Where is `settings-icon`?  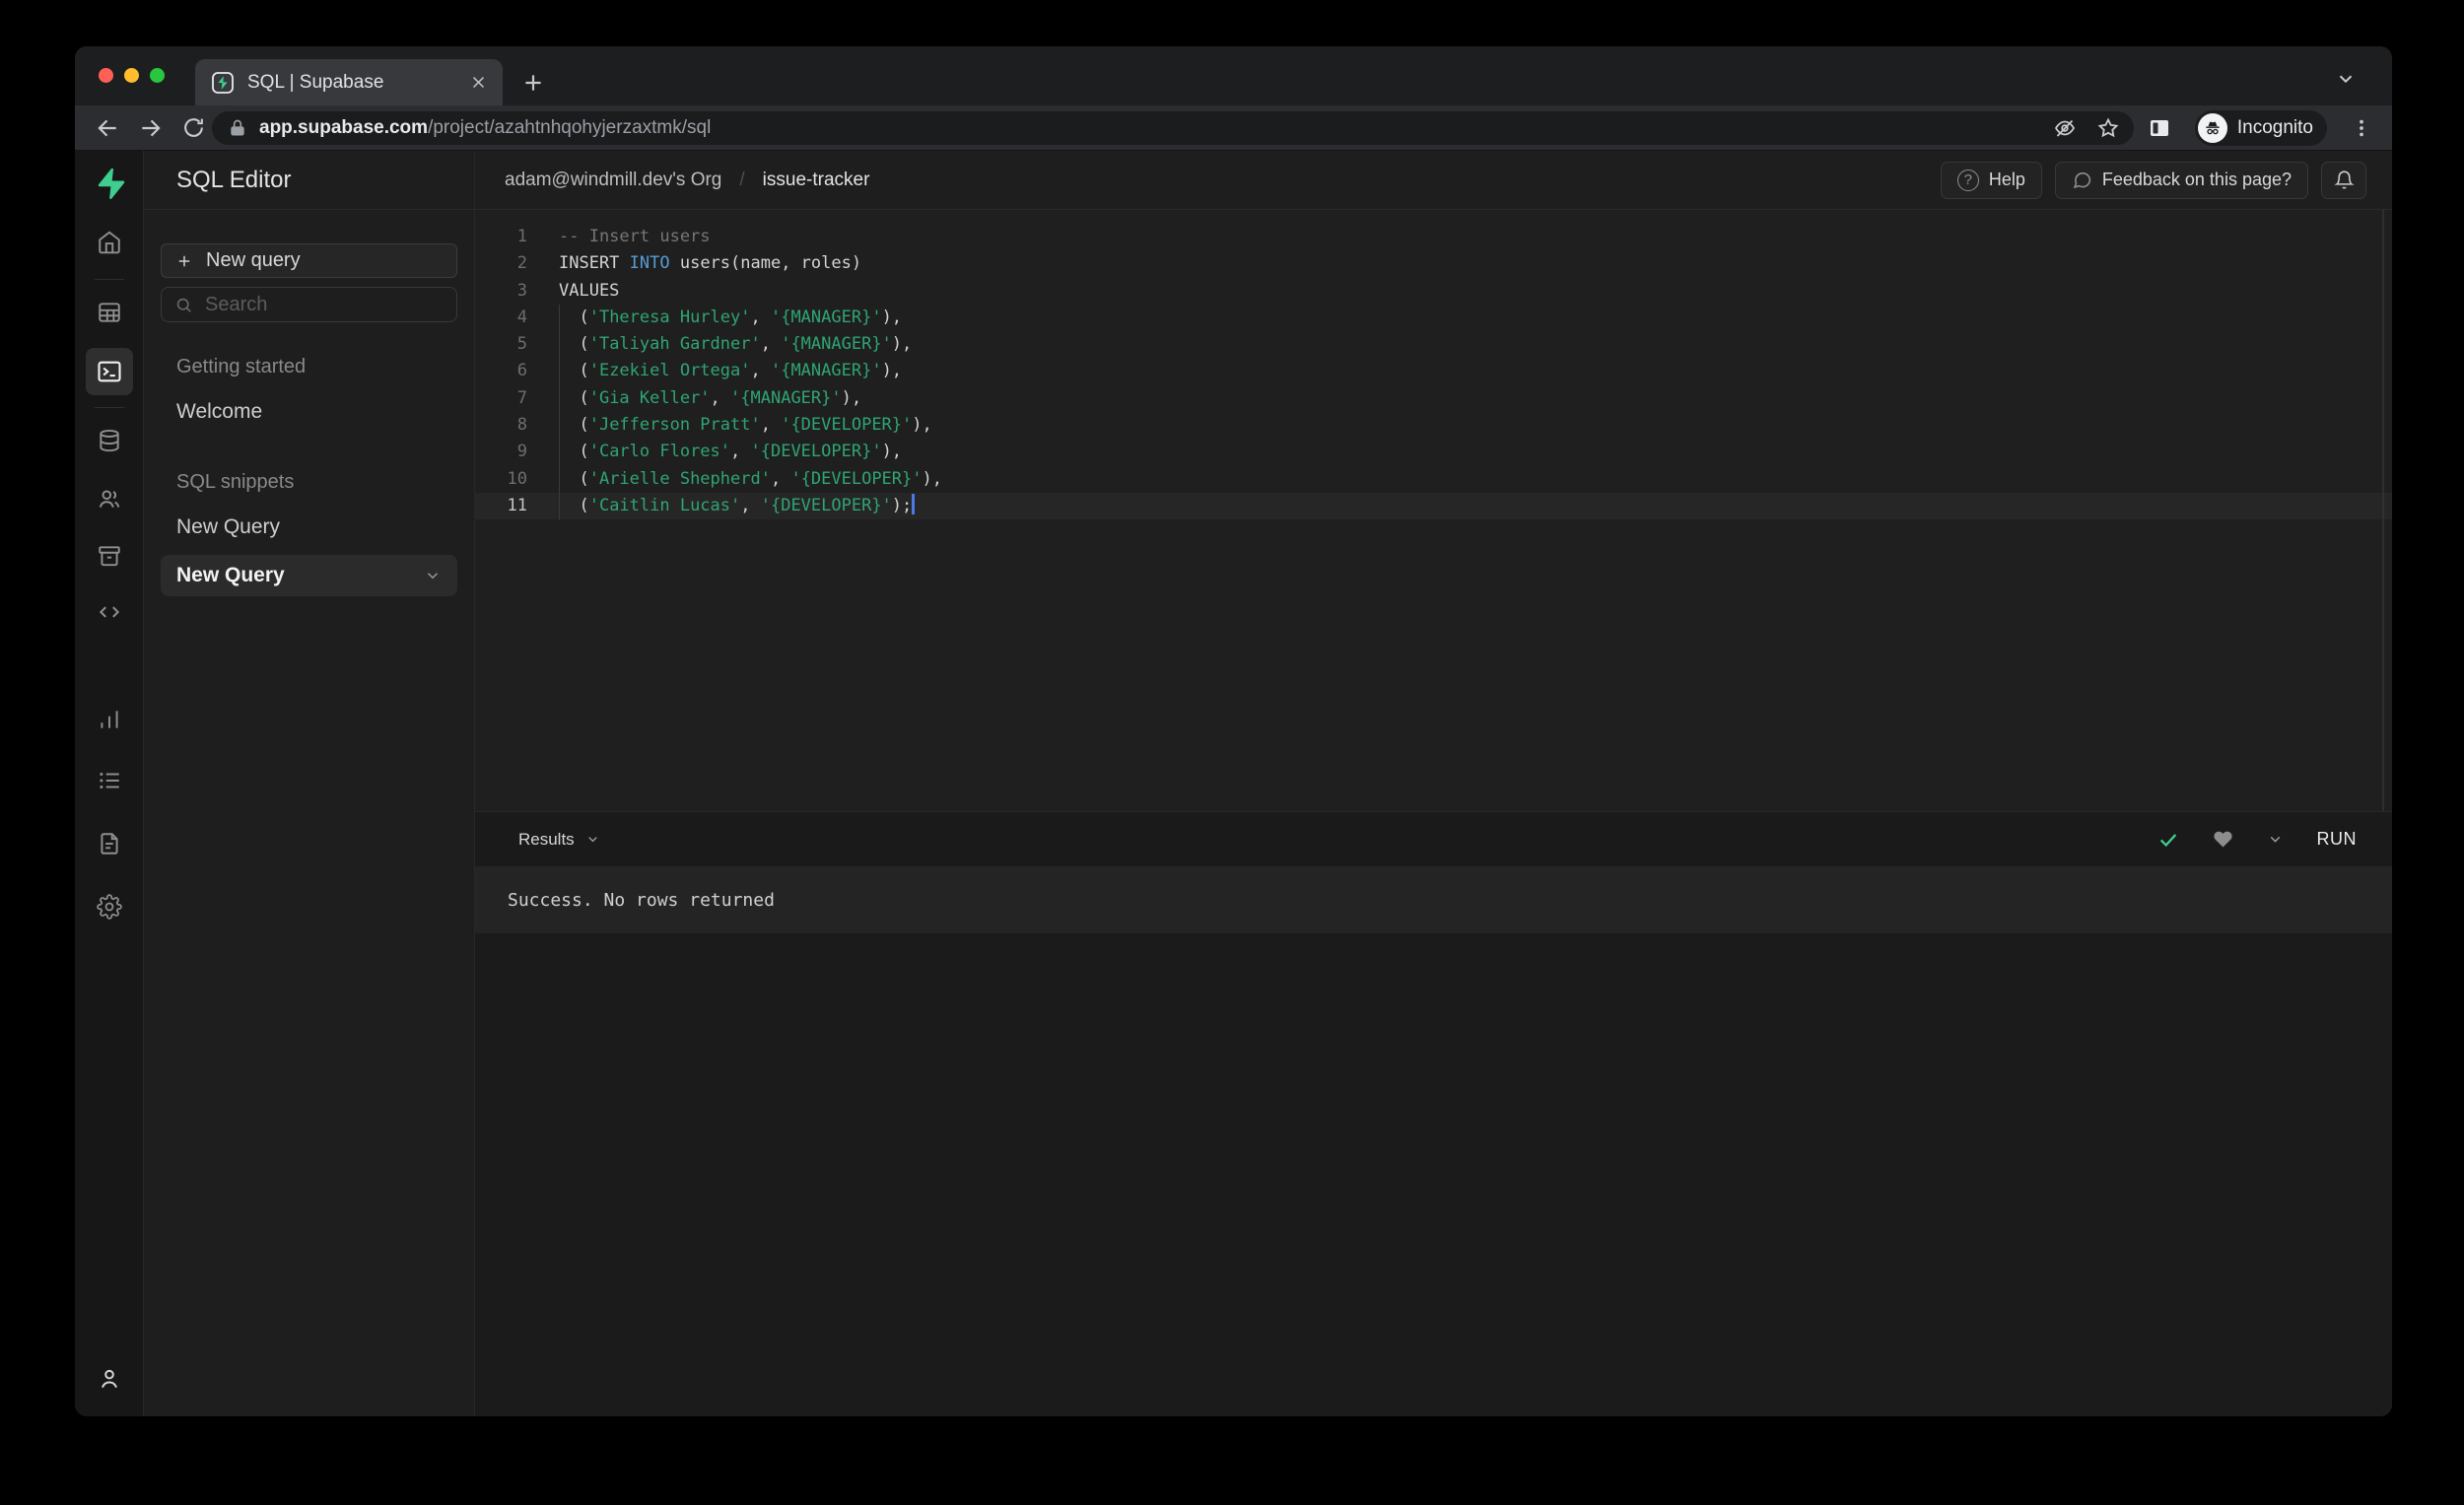
settings-icon is located at coordinates (109, 907).